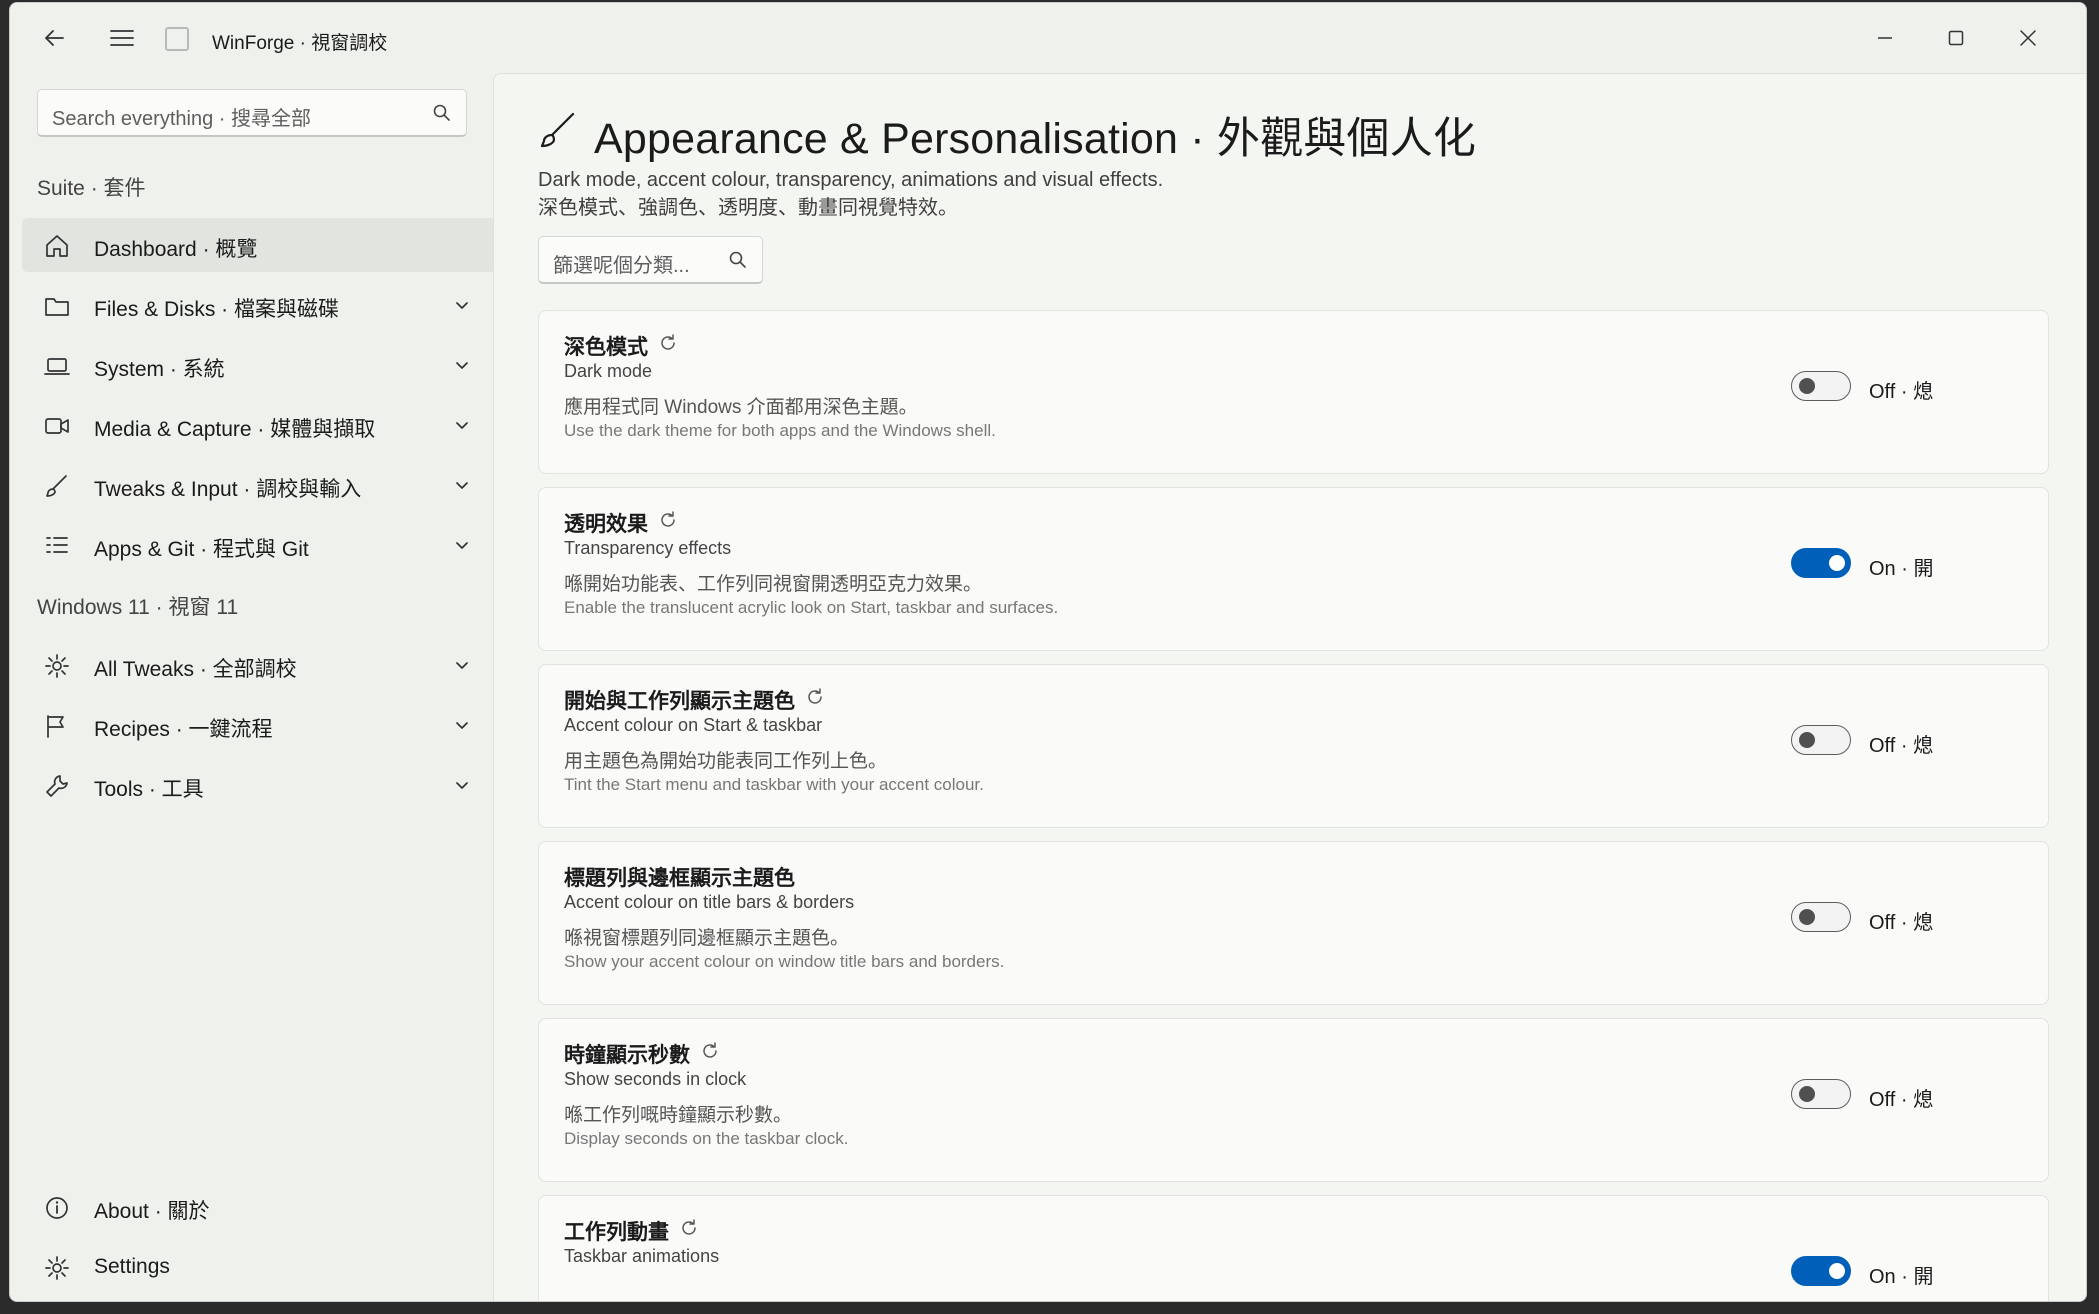 This screenshot has height=1314, width=2099. Describe the element at coordinates (57, 246) in the screenshot. I see `home-icon` at that location.